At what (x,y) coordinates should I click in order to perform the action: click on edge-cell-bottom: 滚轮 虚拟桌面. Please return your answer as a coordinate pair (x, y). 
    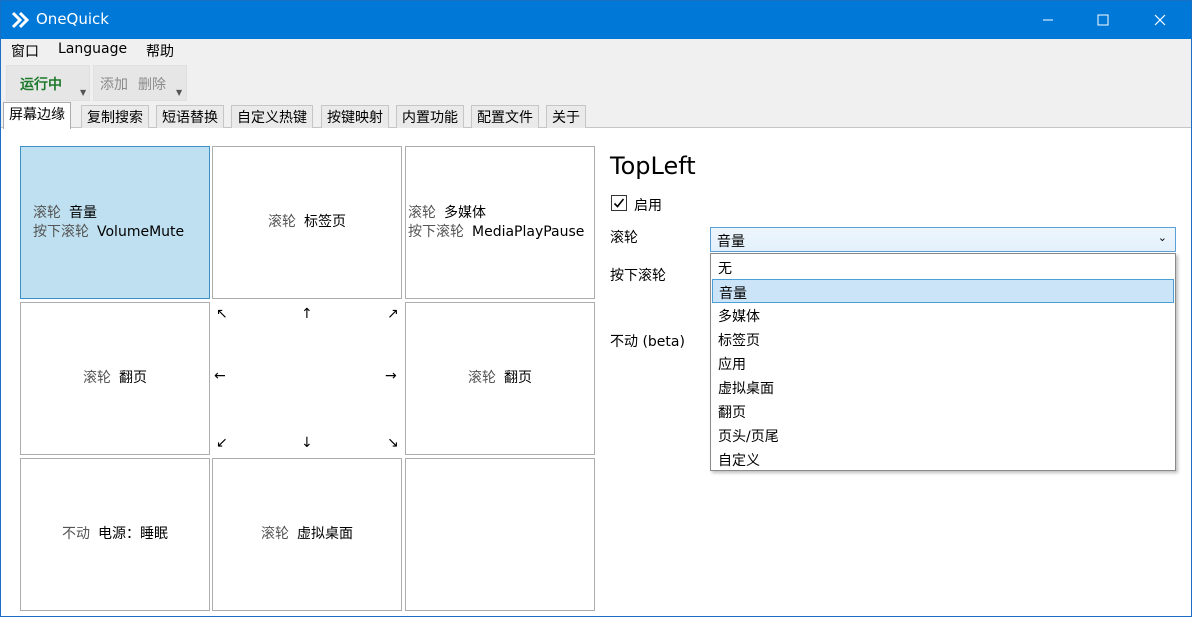
    Looking at the image, I should click on (307, 534).